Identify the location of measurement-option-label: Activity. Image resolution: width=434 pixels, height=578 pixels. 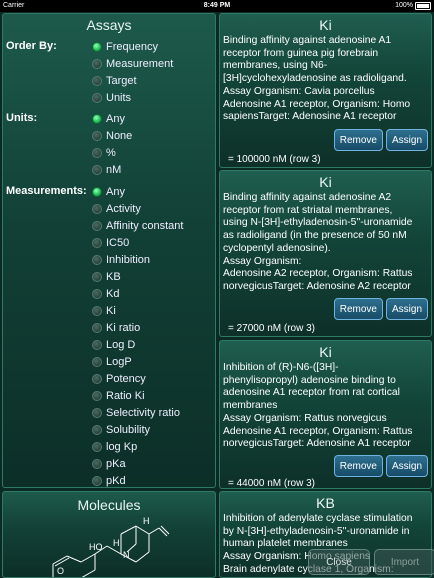
(123, 208).